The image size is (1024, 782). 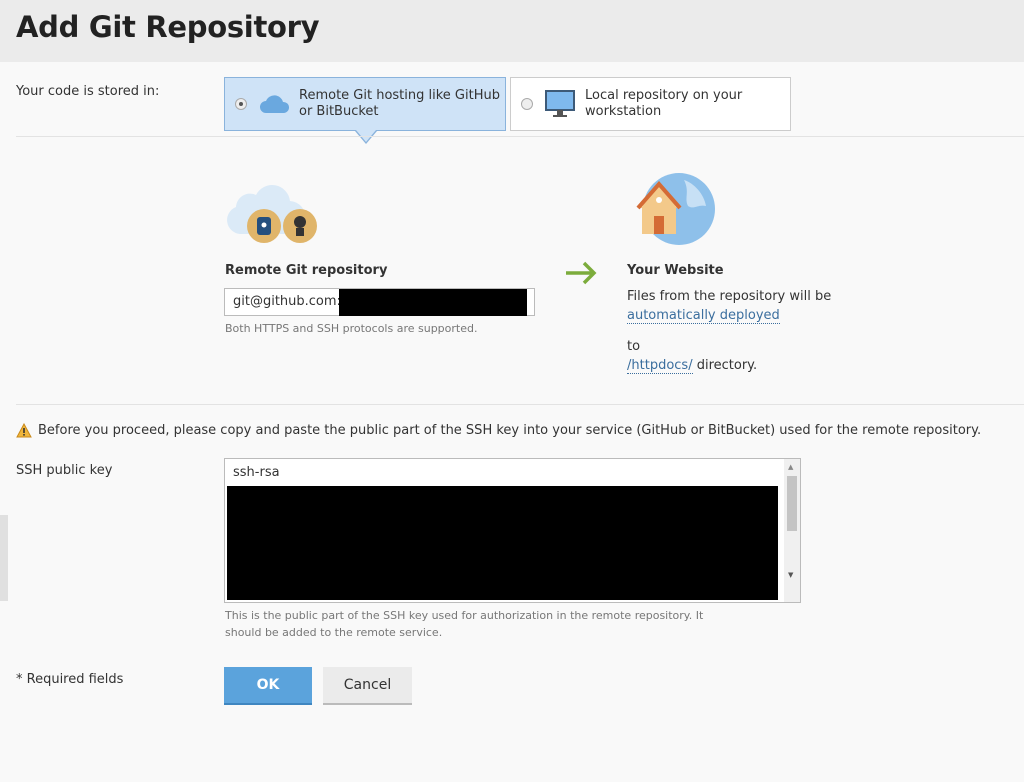 What do you see at coordinates (287, 301) in the screenshot?
I see `remote-url-value: git@github.com:` at bounding box center [287, 301].